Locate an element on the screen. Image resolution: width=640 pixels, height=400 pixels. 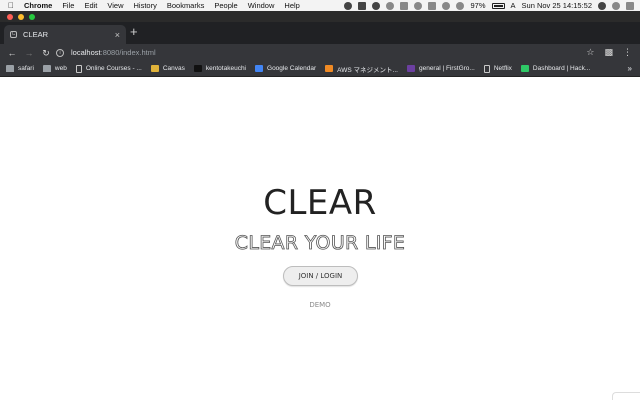
bookmark-item: kentotakeuchi is located at coordinates (220, 68).